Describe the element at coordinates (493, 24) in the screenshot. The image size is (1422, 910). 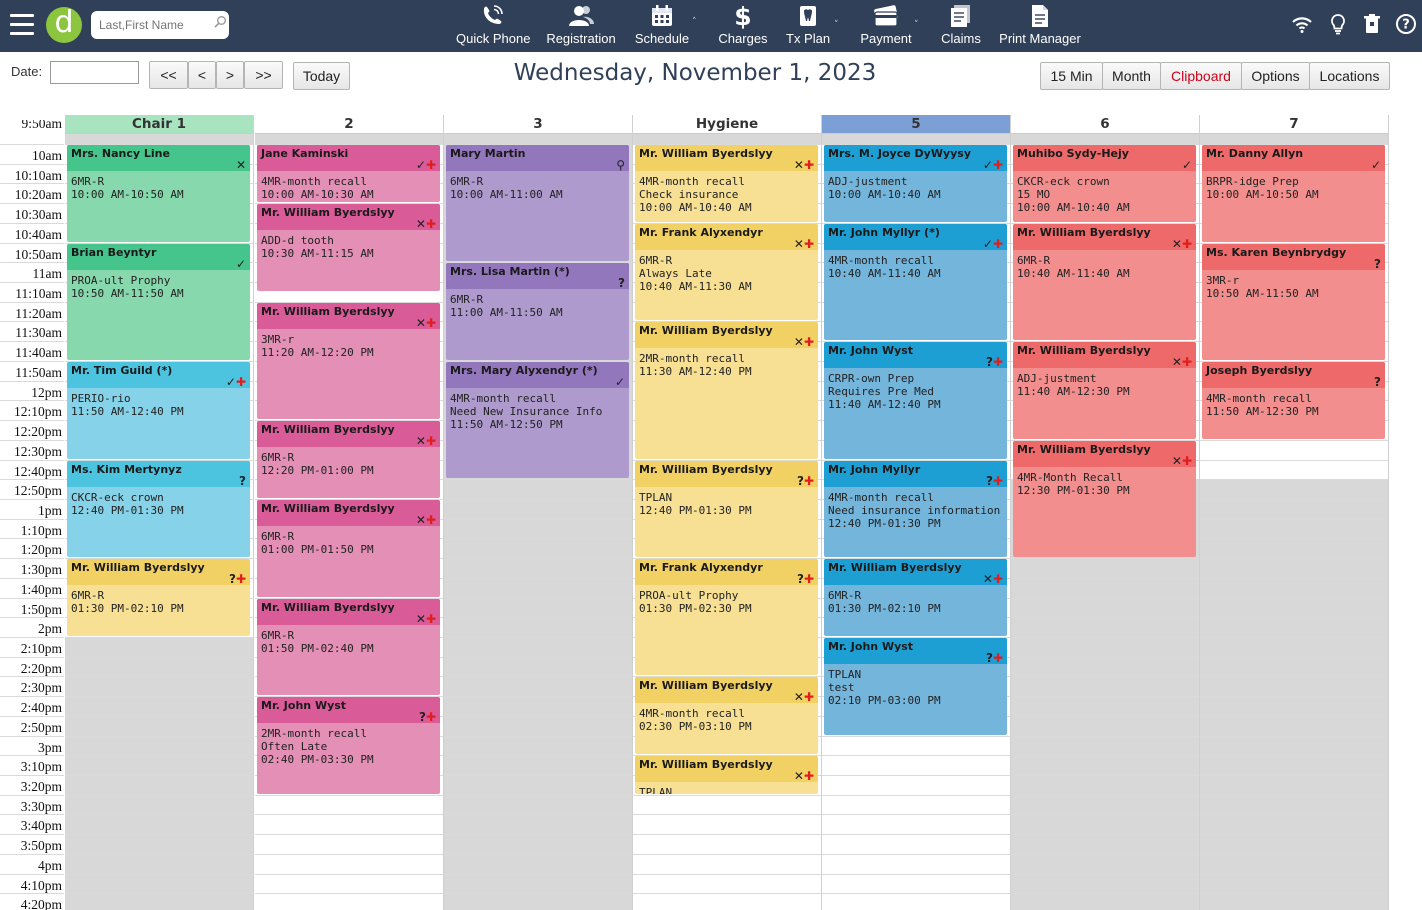
I see `nav-quick-phone: Quick Phone` at that location.